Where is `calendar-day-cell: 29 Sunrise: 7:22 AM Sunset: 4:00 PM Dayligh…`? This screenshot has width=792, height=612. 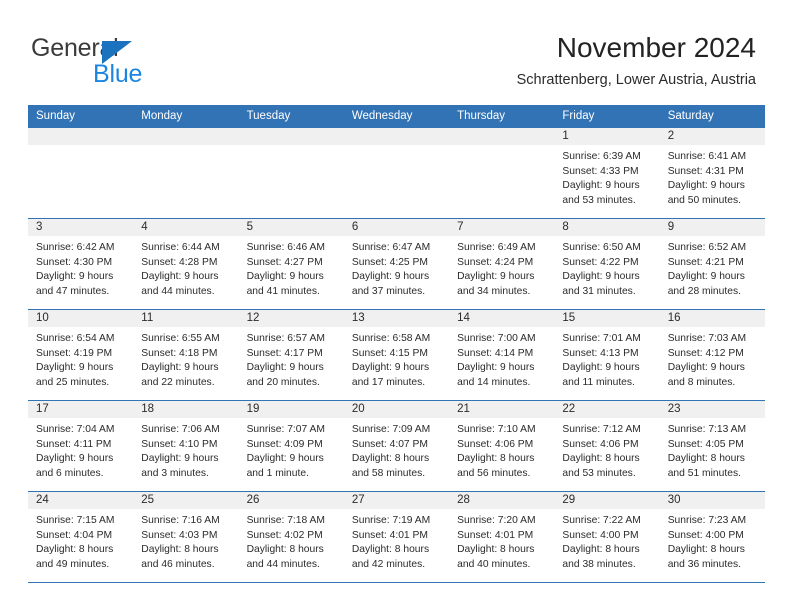 calendar-day-cell: 29 Sunrise: 7:22 AM Sunset: 4:00 PM Dayligh… is located at coordinates (607, 537).